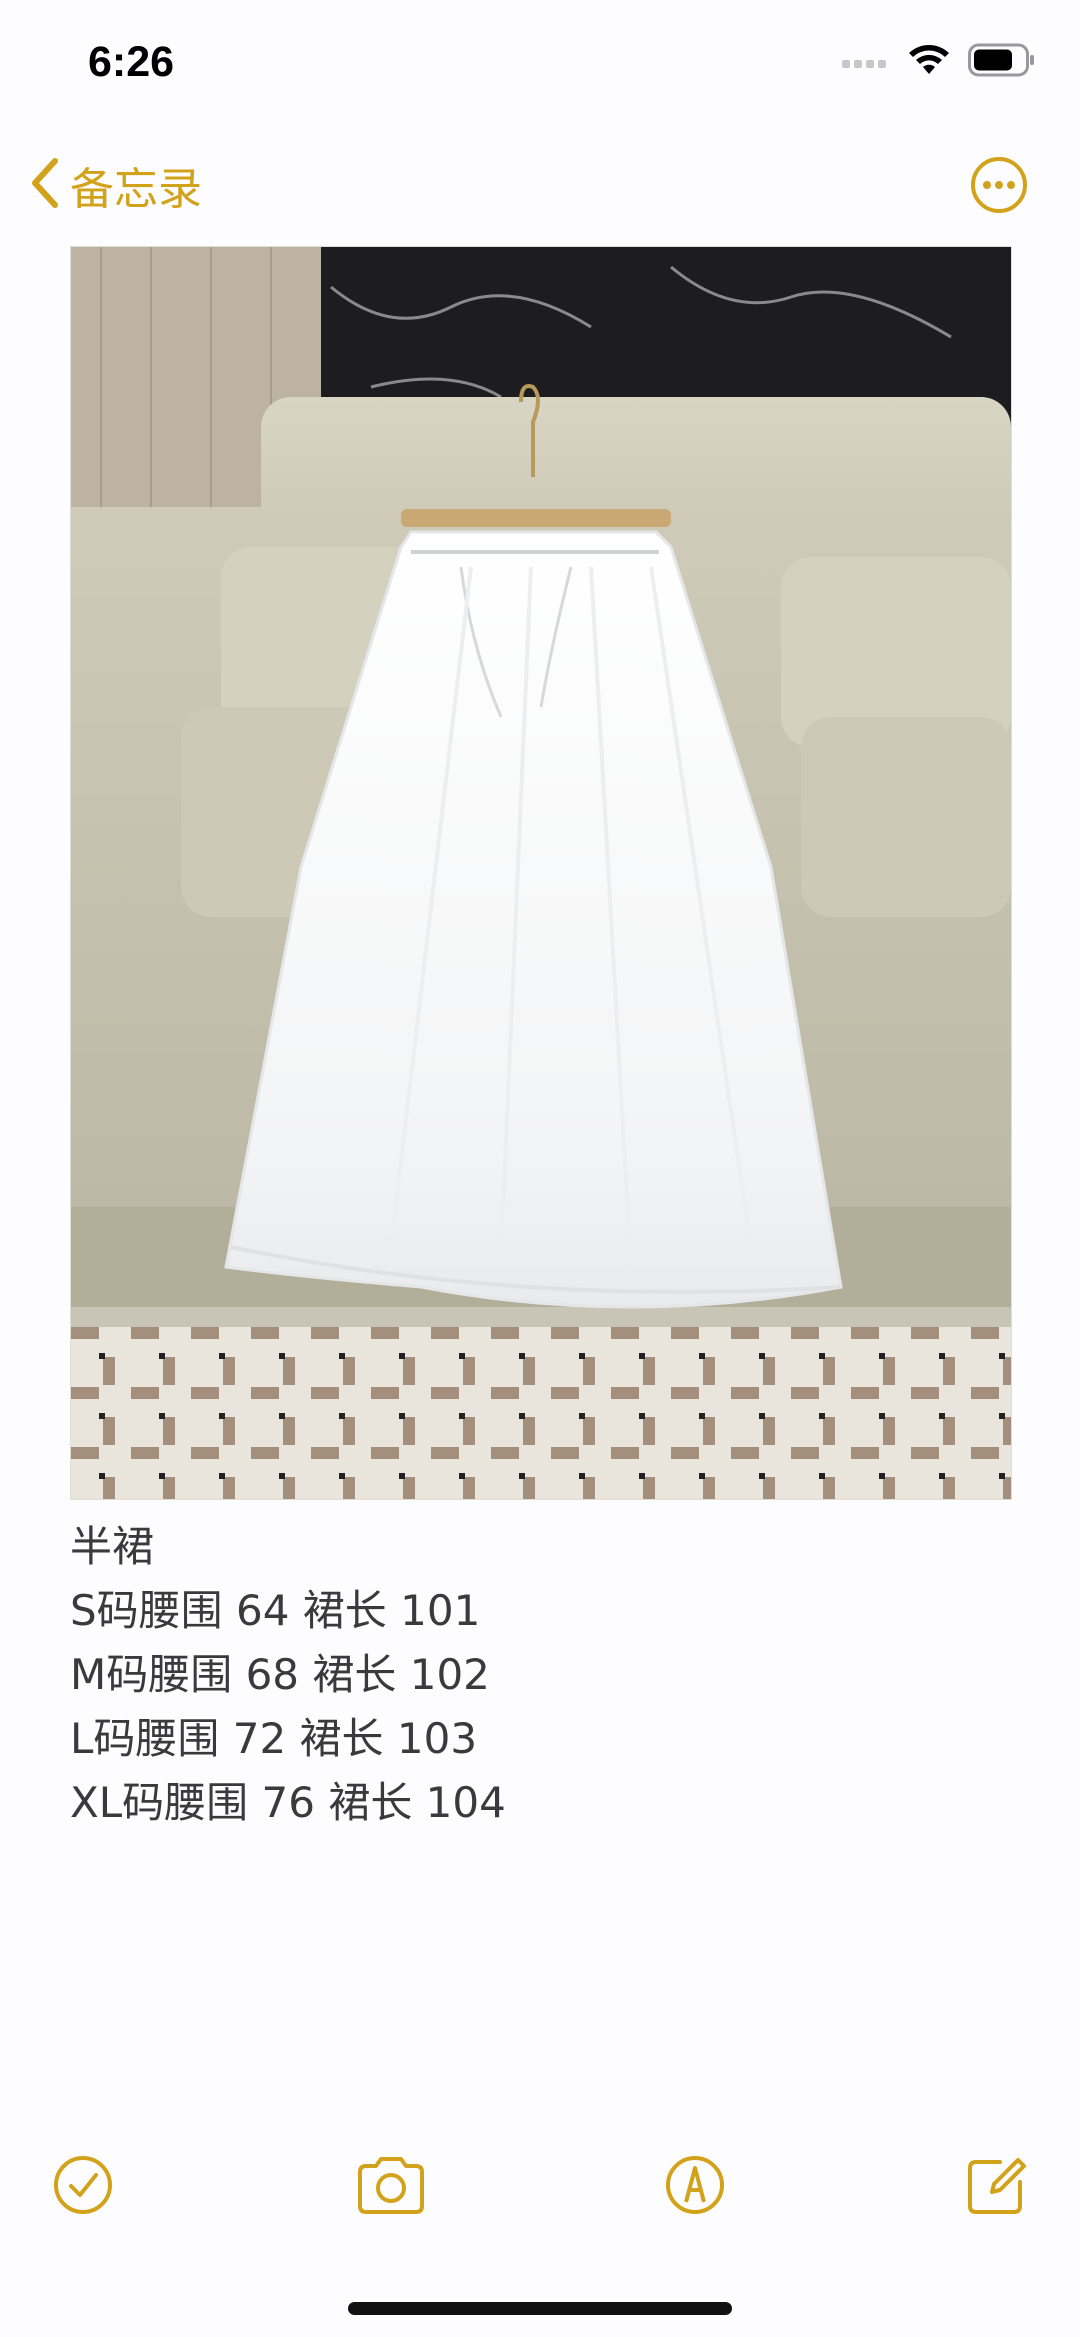 Image resolution: width=1080 pixels, height=2337 pixels. What do you see at coordinates (540, 2308) in the screenshot?
I see `home-indicator` at bounding box center [540, 2308].